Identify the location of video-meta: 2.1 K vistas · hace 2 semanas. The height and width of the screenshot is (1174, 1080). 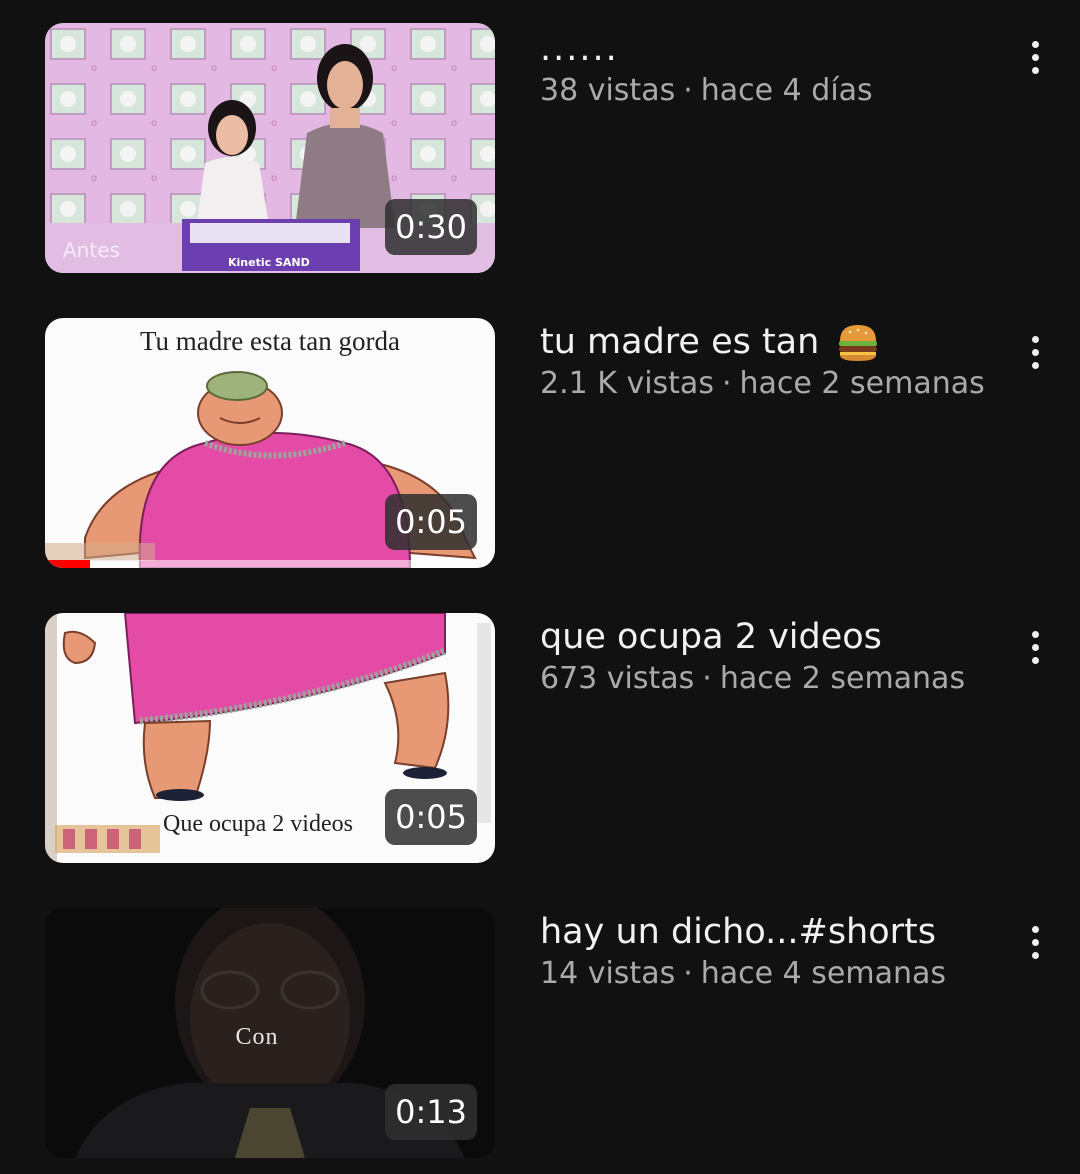
(770, 384).